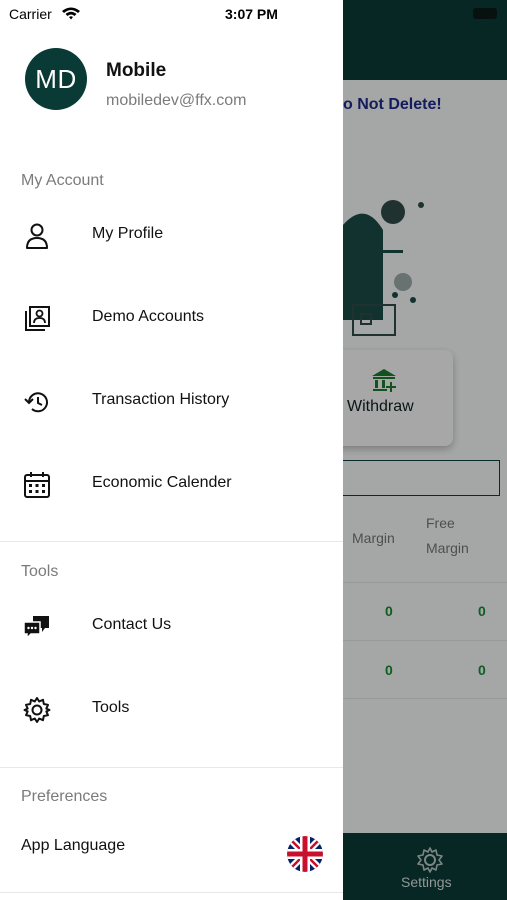  I want to click on chat-icon, so click(36, 628).